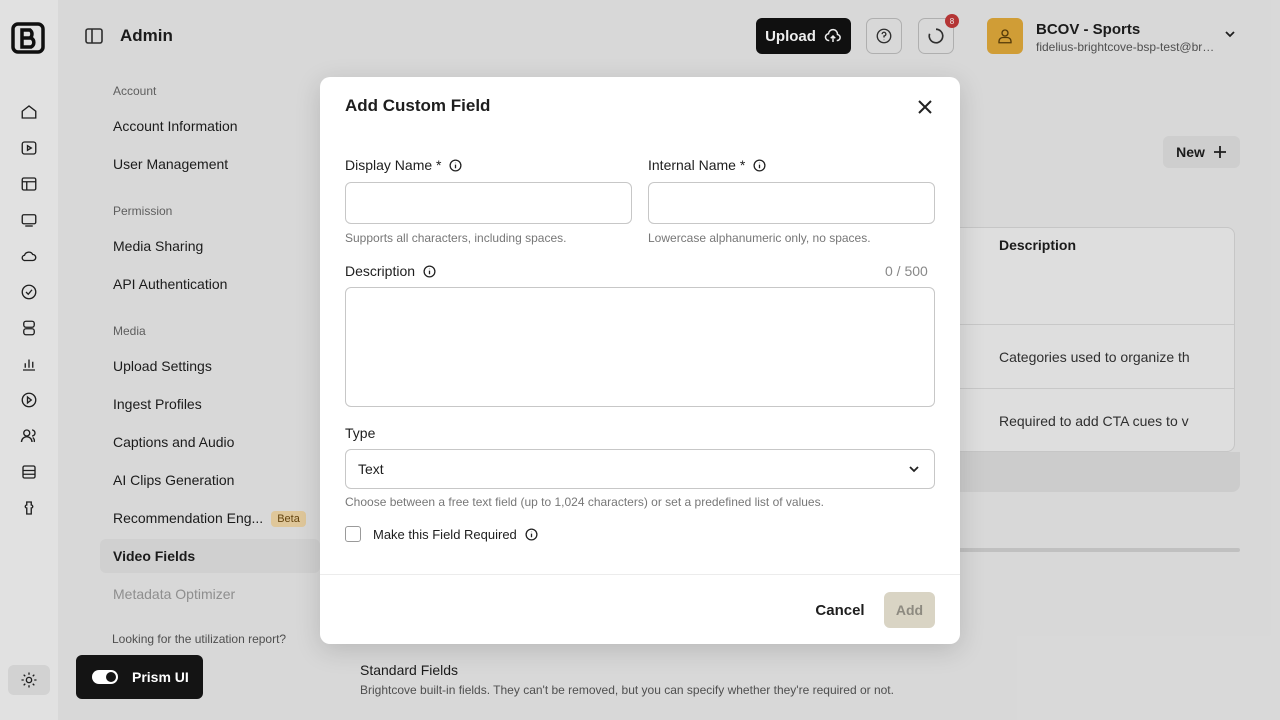 This screenshot has width=1280, height=720. I want to click on chevron-down-icon, so click(914, 469).